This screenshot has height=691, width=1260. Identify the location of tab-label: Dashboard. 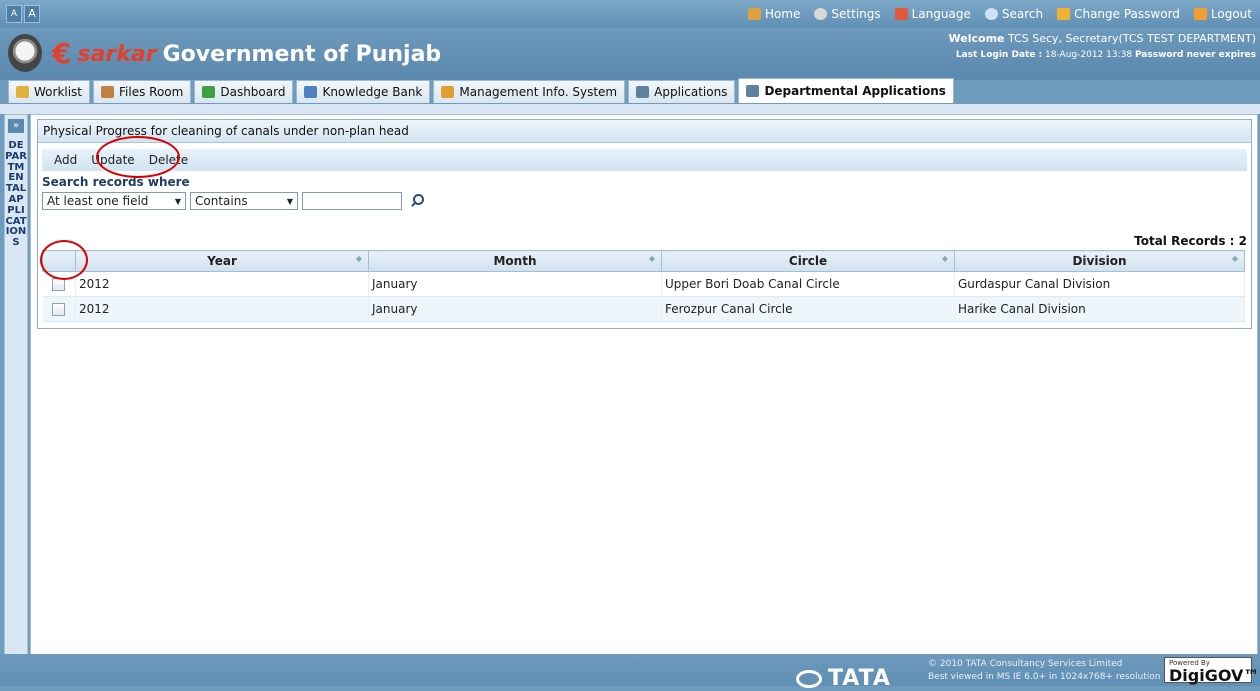
(253, 92).